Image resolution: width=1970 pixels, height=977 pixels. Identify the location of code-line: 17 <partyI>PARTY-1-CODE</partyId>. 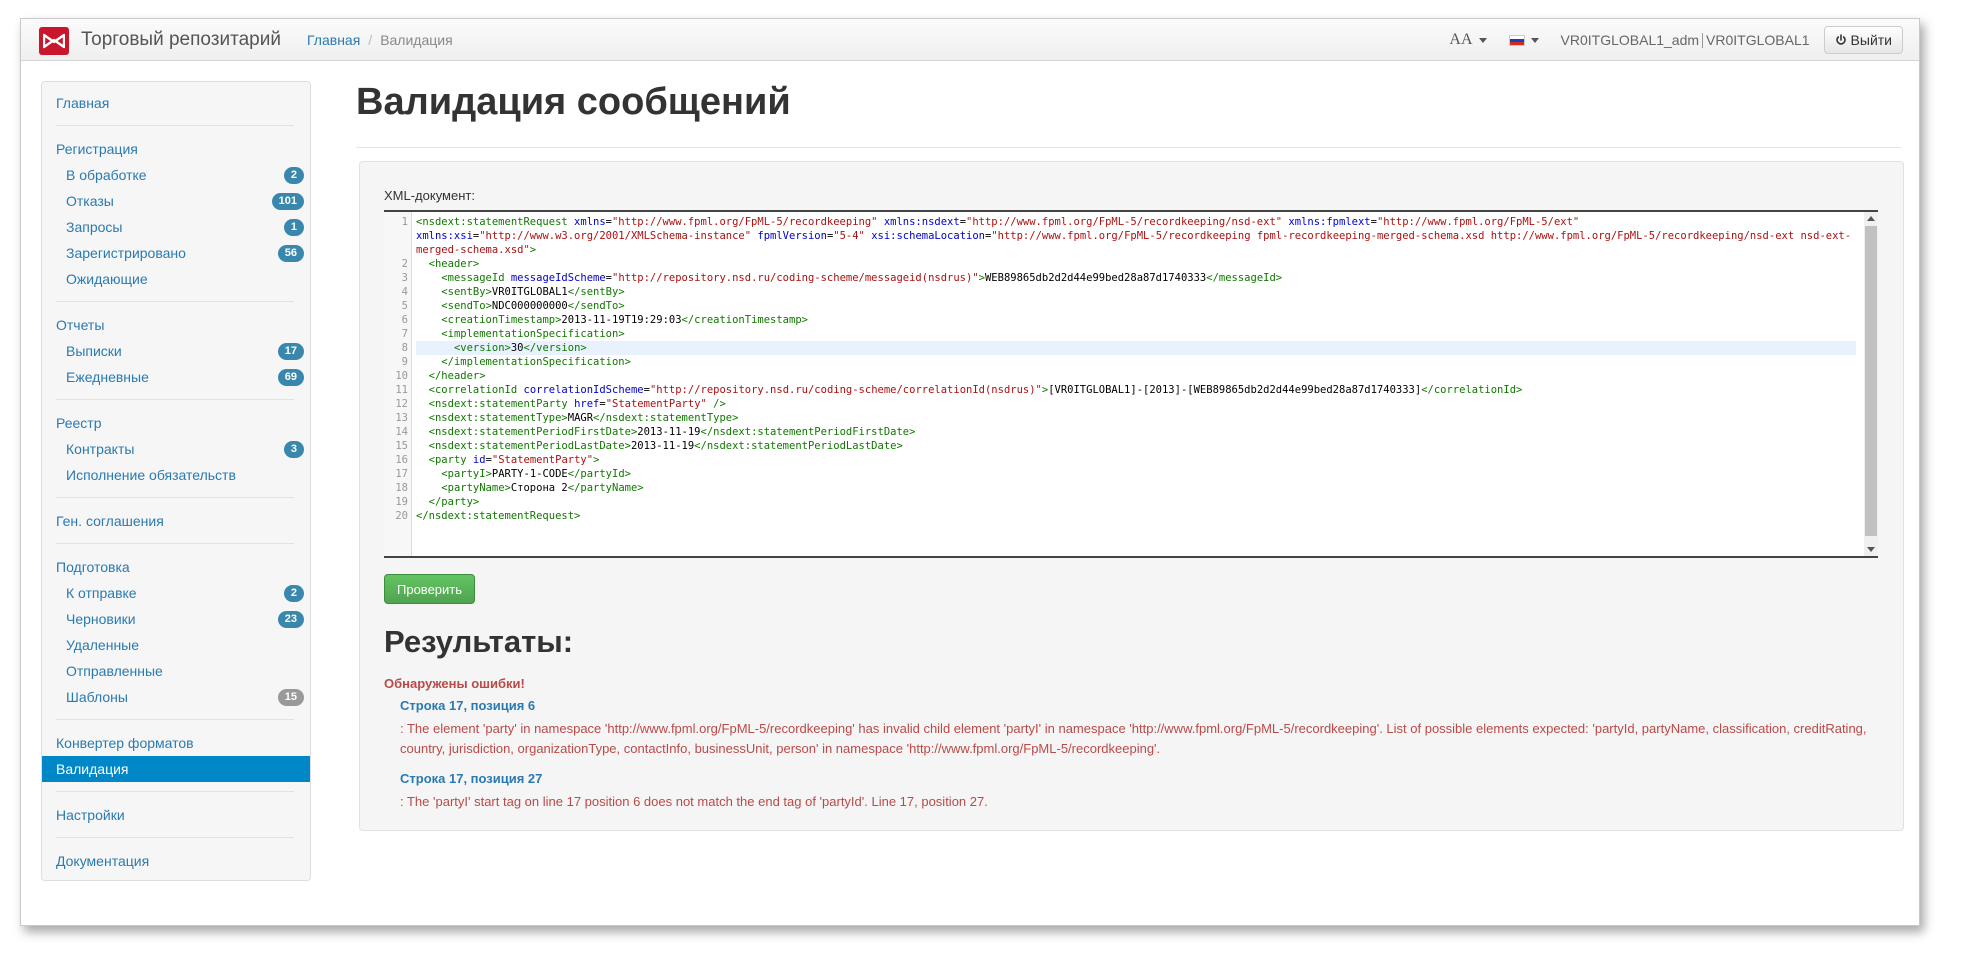
(1125, 474).